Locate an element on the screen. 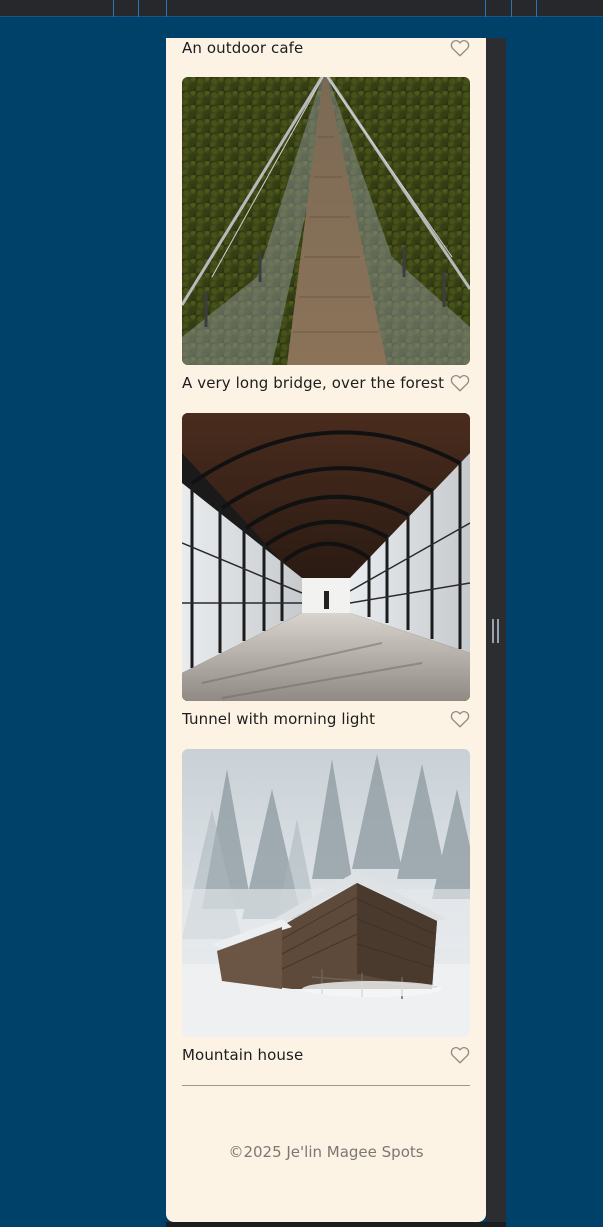  footer-copyright: ©2025 Je'lin Magee Spots is located at coordinates (326, 1152).